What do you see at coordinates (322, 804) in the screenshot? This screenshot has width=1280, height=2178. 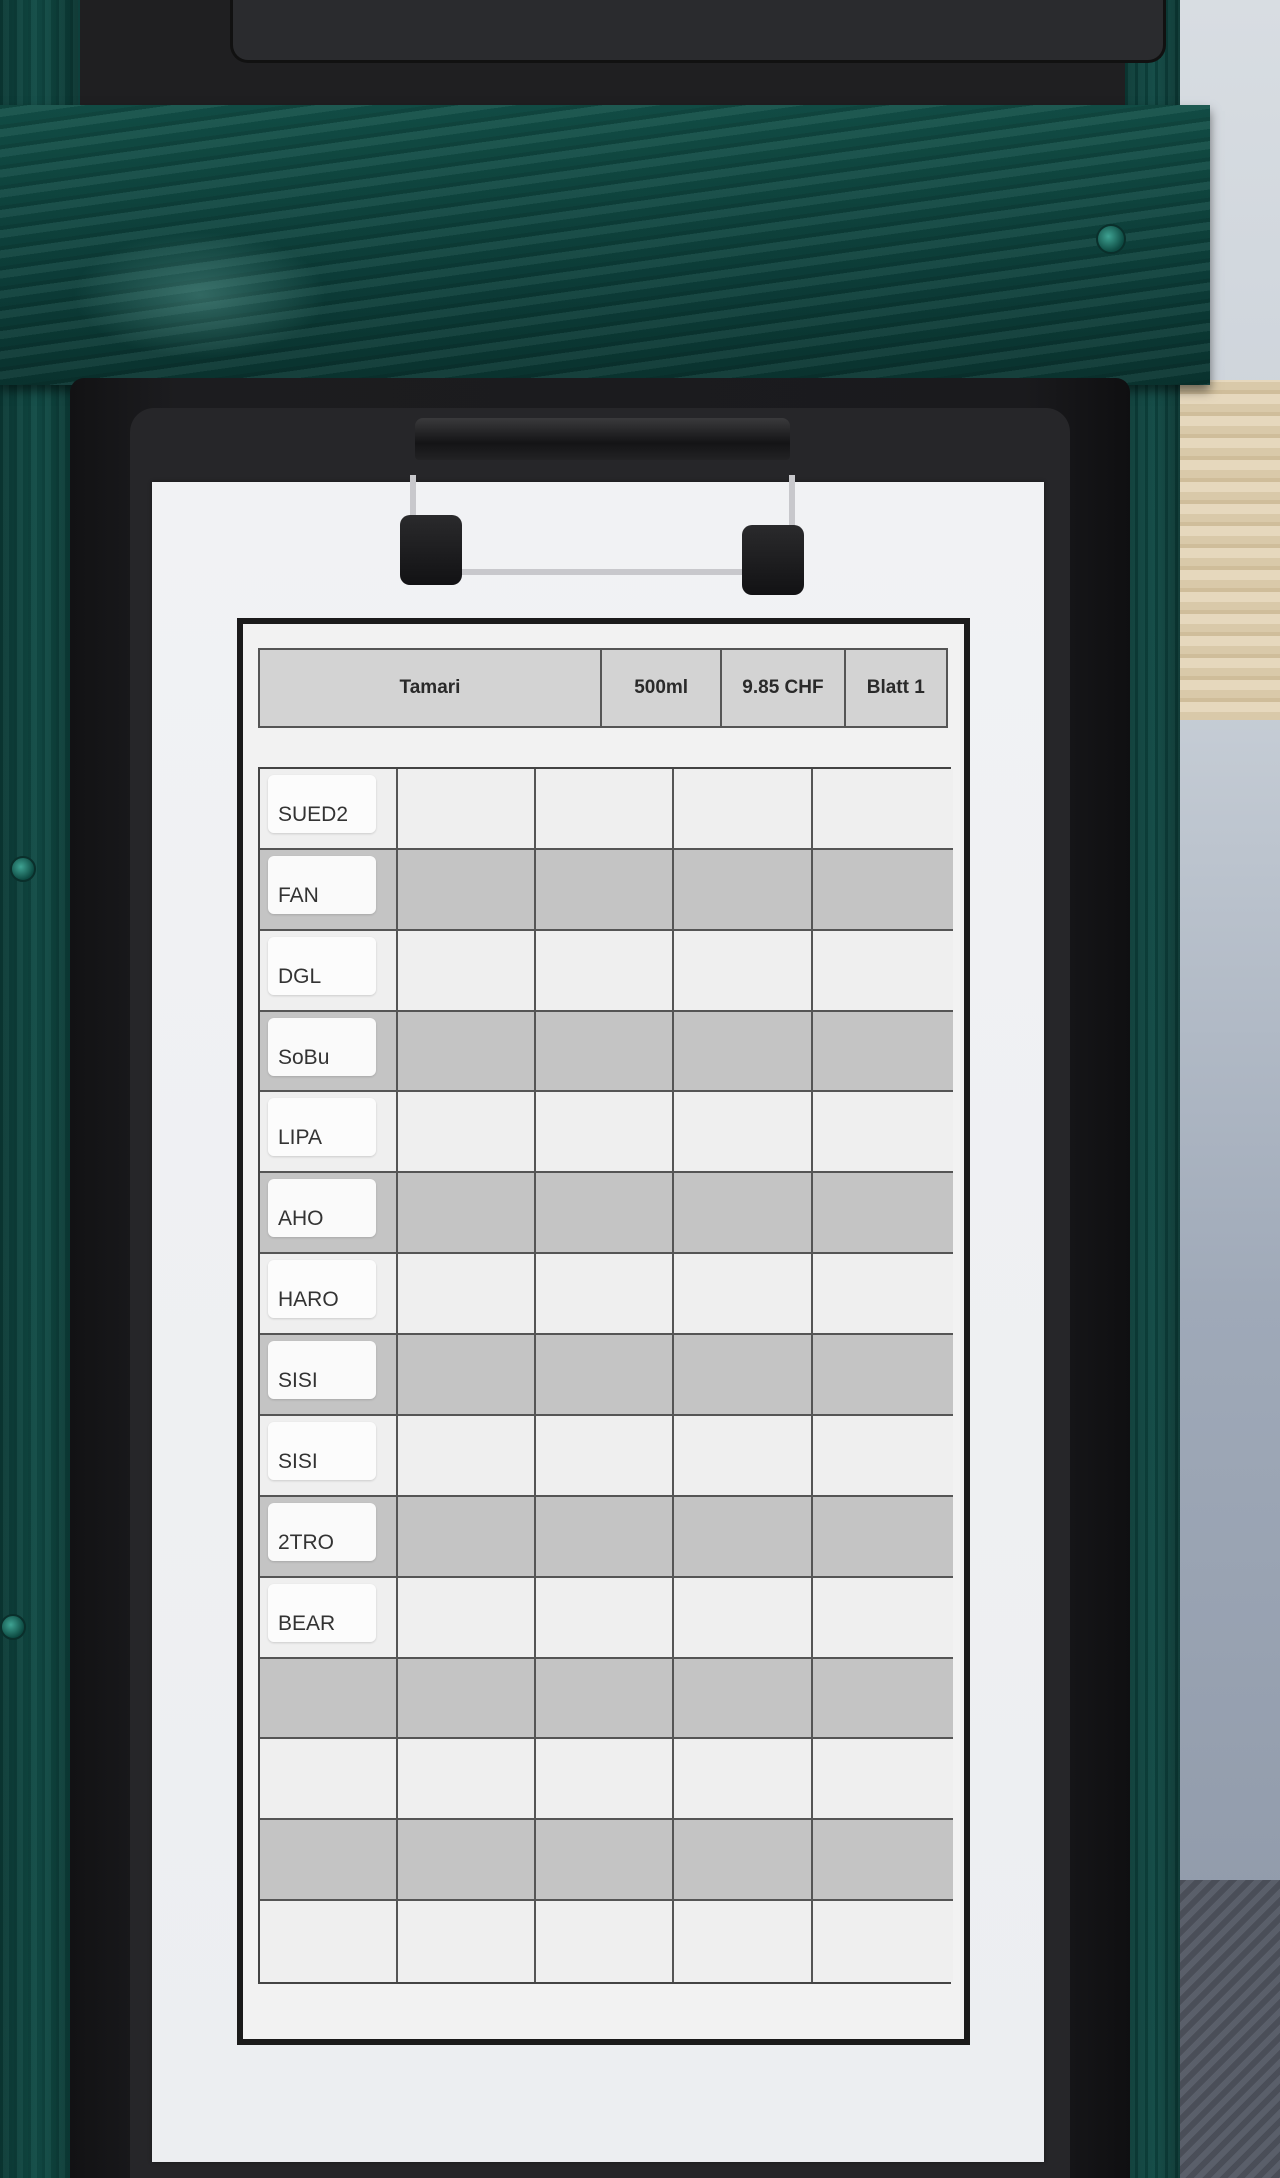 I see `name-sticker: SUED2` at bounding box center [322, 804].